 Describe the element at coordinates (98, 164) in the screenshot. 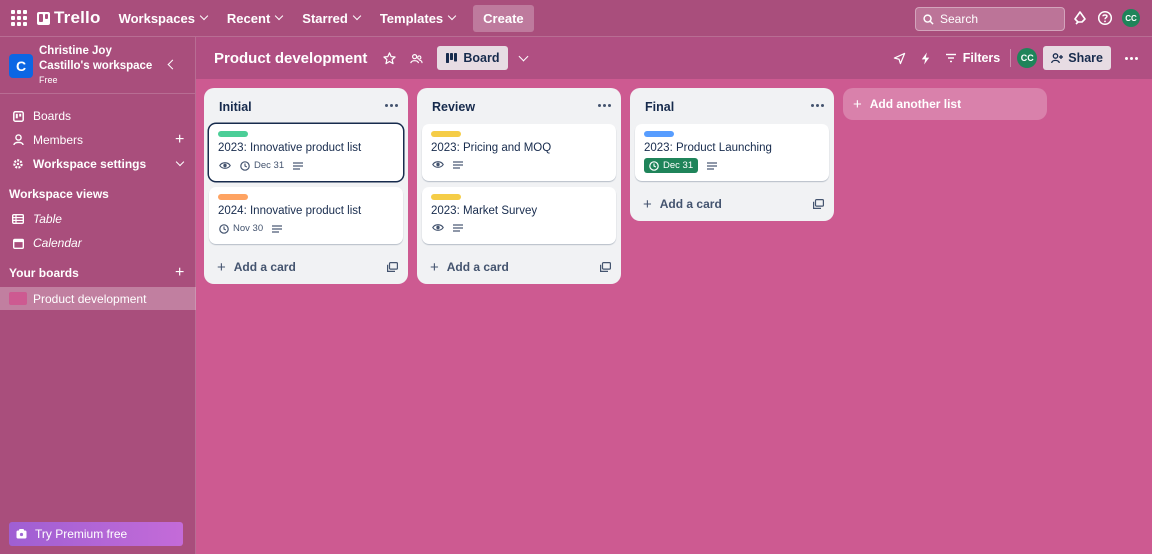

I see `sidebar-item-workspace-settings: Workspace settings` at that location.